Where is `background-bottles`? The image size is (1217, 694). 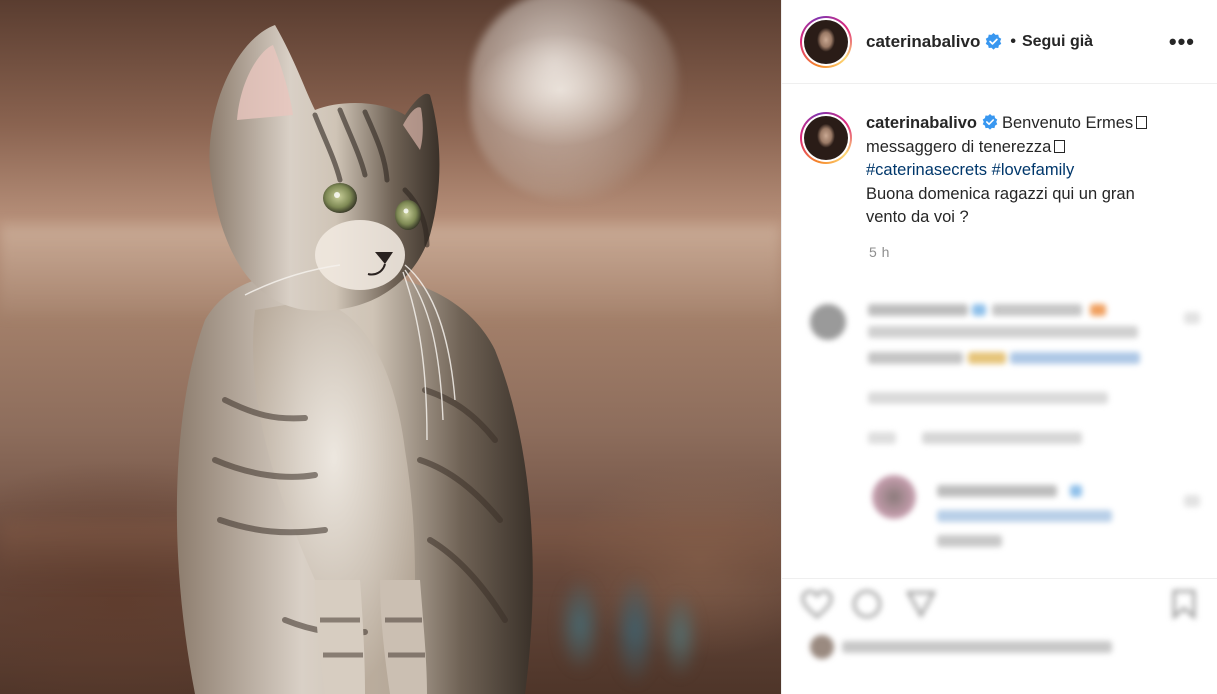
background-bottles is located at coordinates (625, 619).